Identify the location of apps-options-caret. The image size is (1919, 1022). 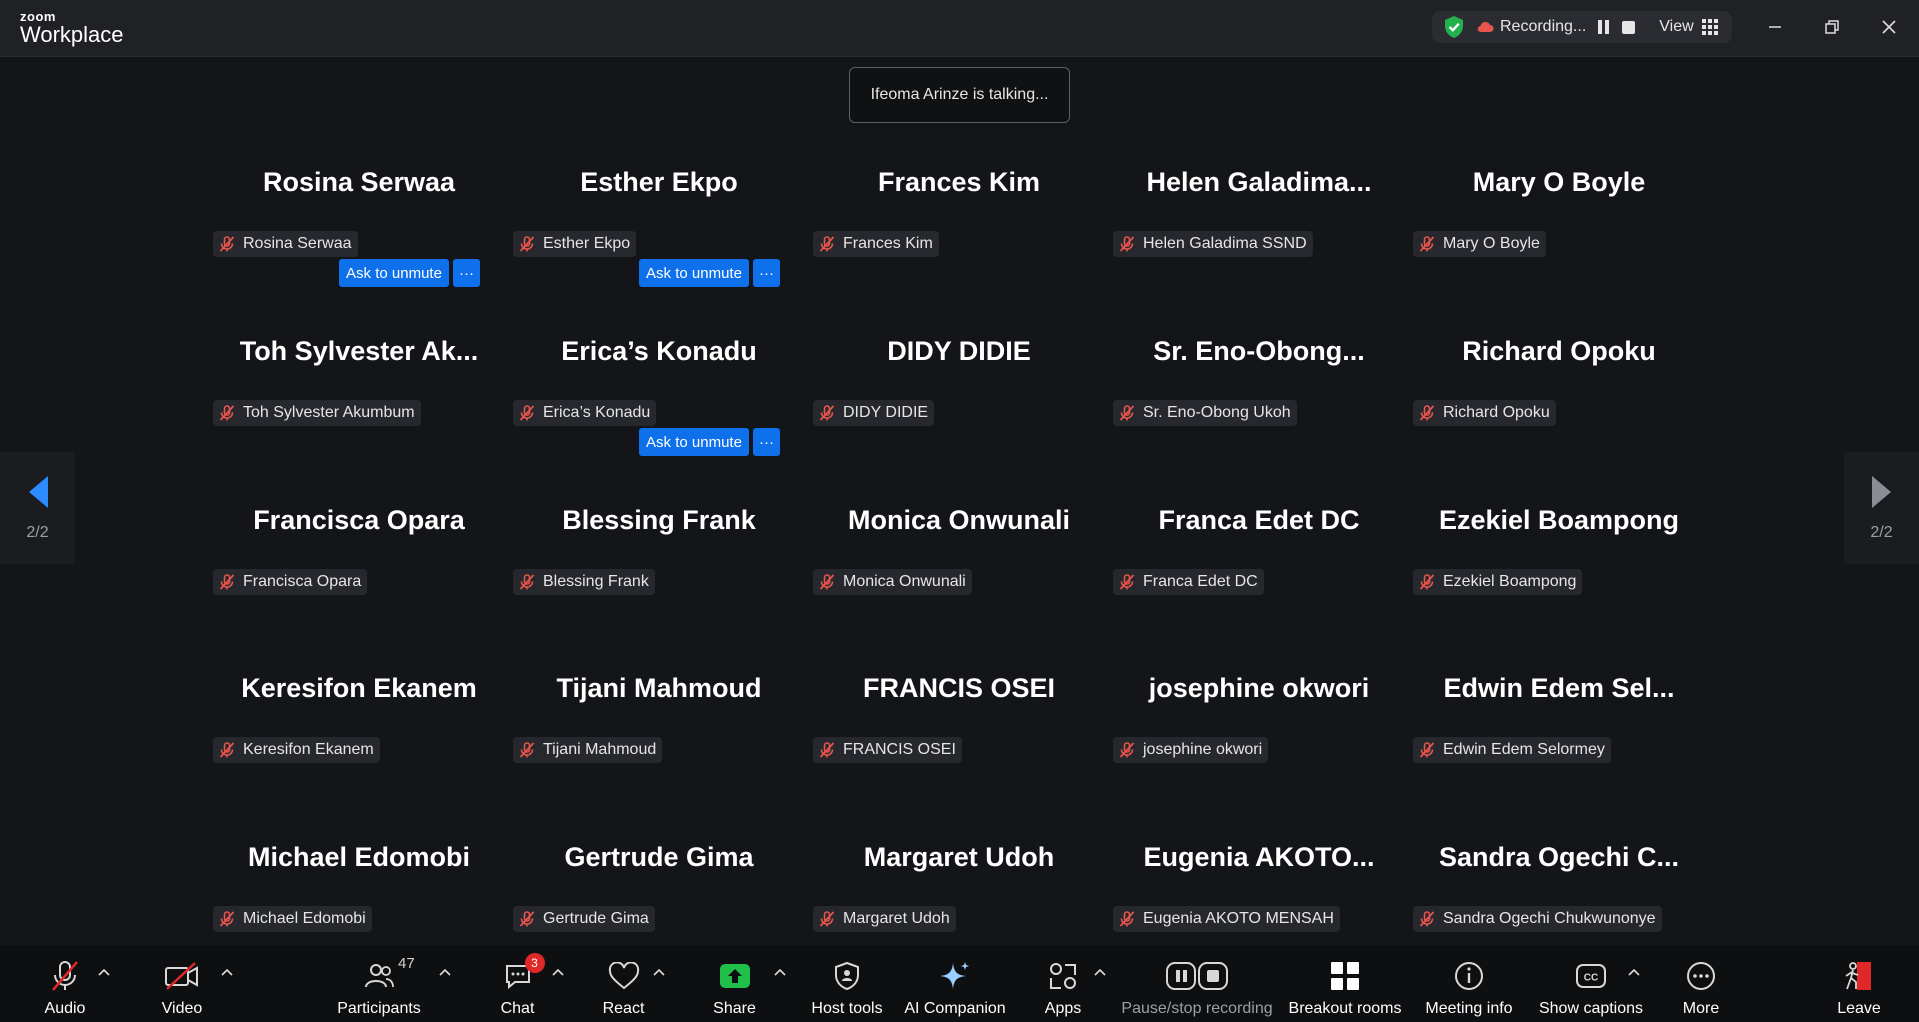
(1100, 972).